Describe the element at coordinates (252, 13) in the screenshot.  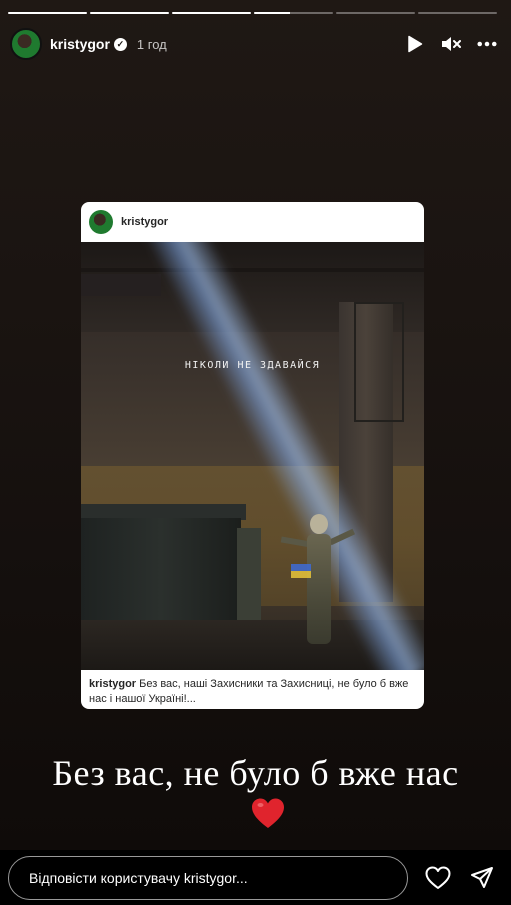
I see `story-progress` at that location.